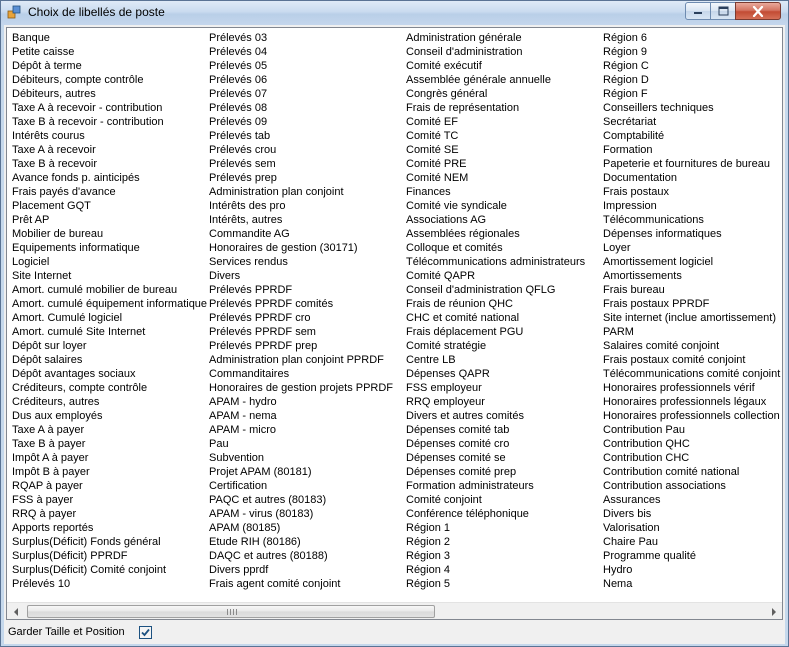 This screenshot has width=789, height=647. Describe the element at coordinates (695, 472) in the screenshot. I see `list-item: Contribution comité national` at that location.